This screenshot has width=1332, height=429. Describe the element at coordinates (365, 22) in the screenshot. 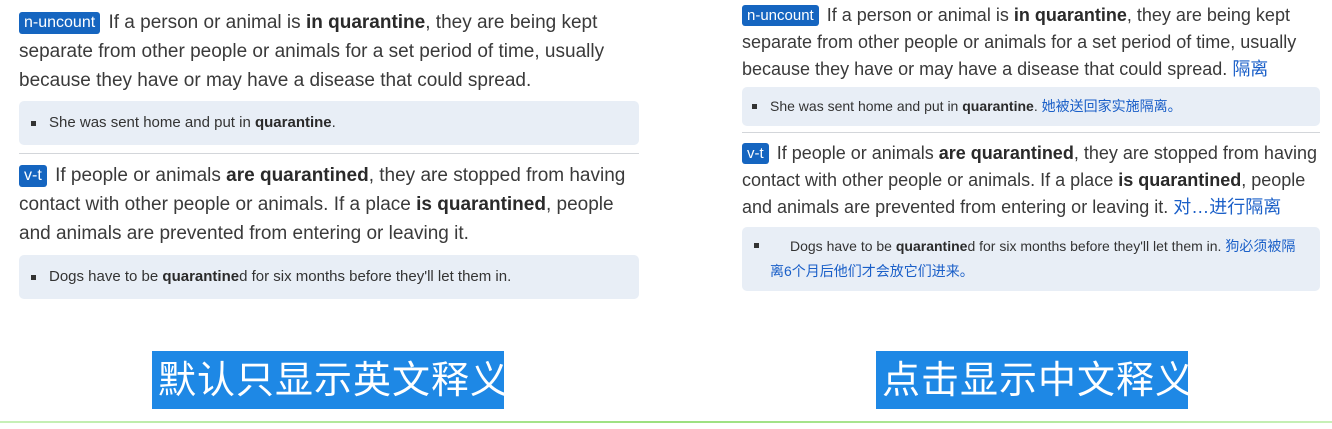

I see `headword-bold: in quarantine` at that location.